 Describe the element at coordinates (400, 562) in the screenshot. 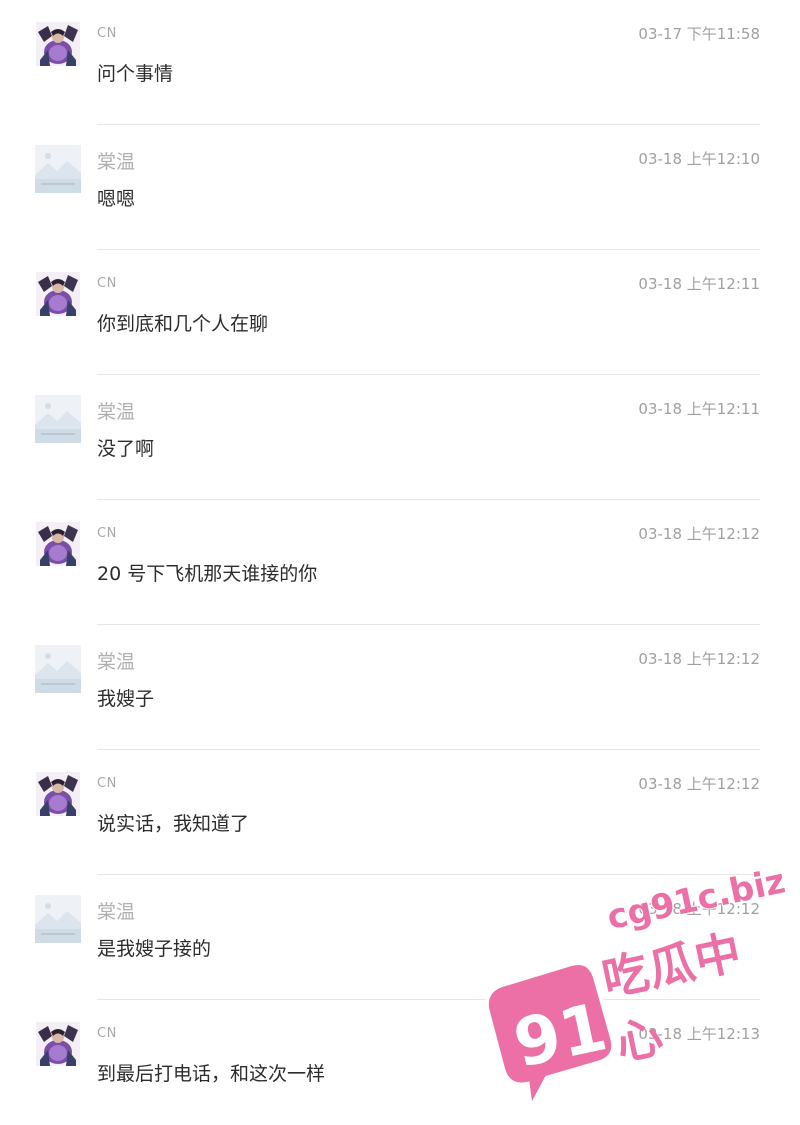

I see `message-item: CN 03-18 上午12:12 20 号下飞机那天谁接的你` at that location.